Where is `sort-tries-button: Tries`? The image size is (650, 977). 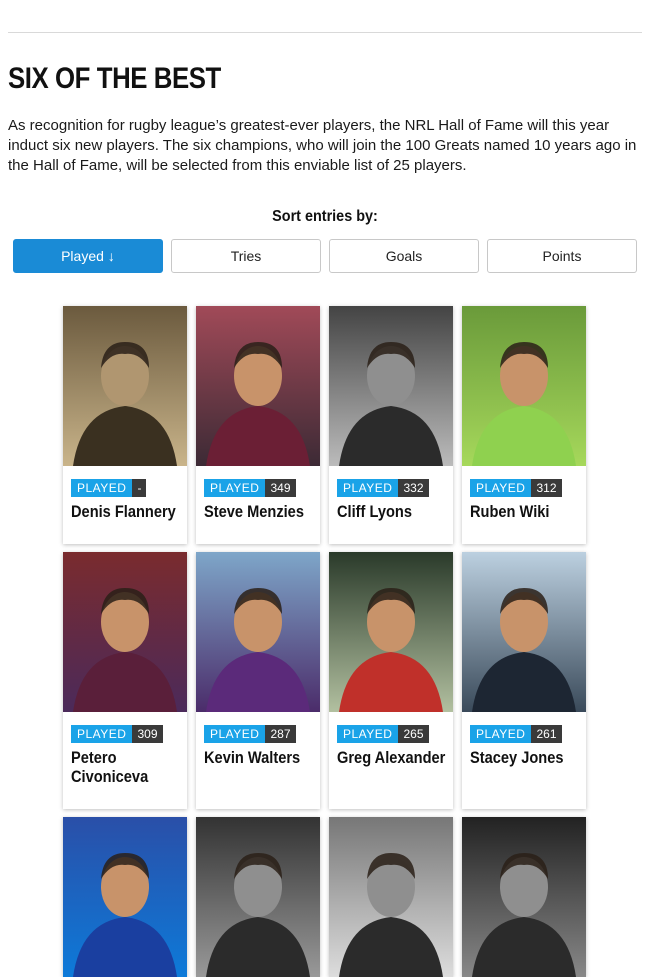
sort-tries-button: Tries is located at coordinates (246, 256).